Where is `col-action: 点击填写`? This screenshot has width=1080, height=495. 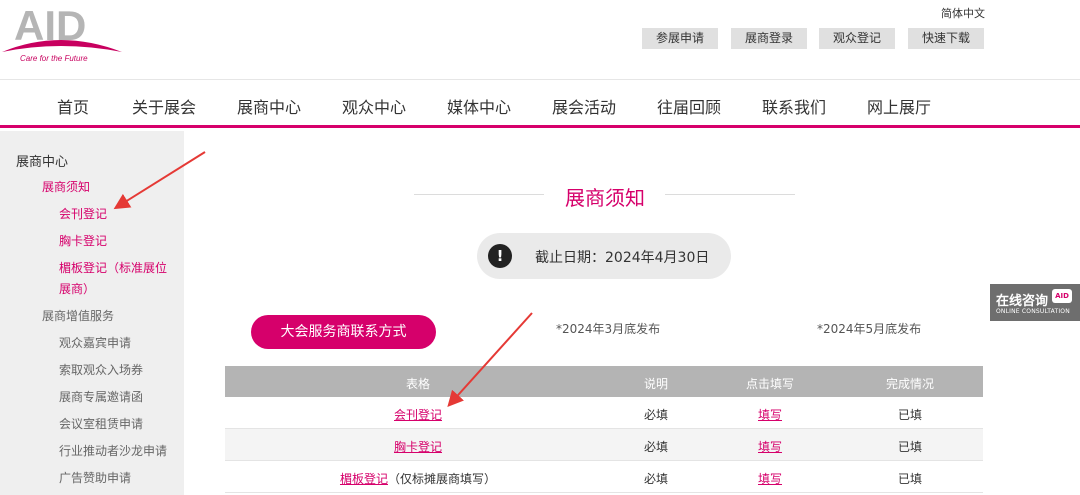 col-action: 点击填写 is located at coordinates (770, 384).